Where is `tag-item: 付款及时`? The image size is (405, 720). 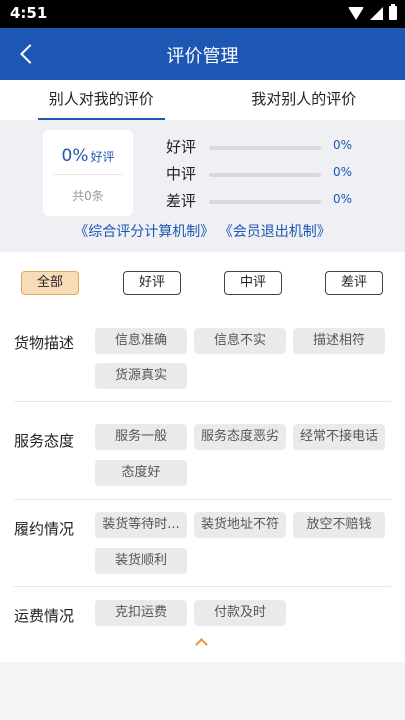 tag-item: 付款及时 is located at coordinates (240, 613).